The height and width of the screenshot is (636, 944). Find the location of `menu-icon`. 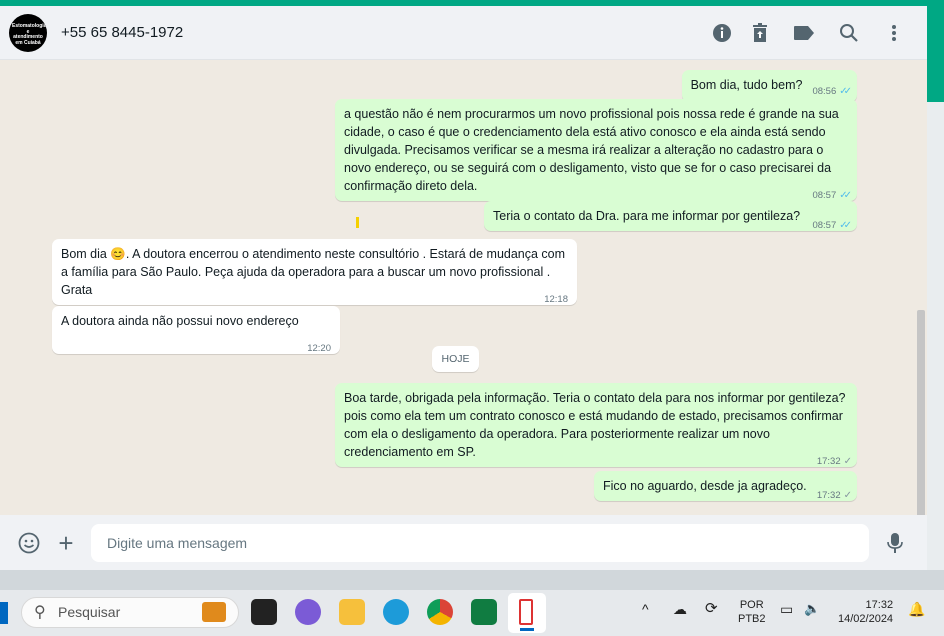

menu-icon is located at coordinates (894, 33).